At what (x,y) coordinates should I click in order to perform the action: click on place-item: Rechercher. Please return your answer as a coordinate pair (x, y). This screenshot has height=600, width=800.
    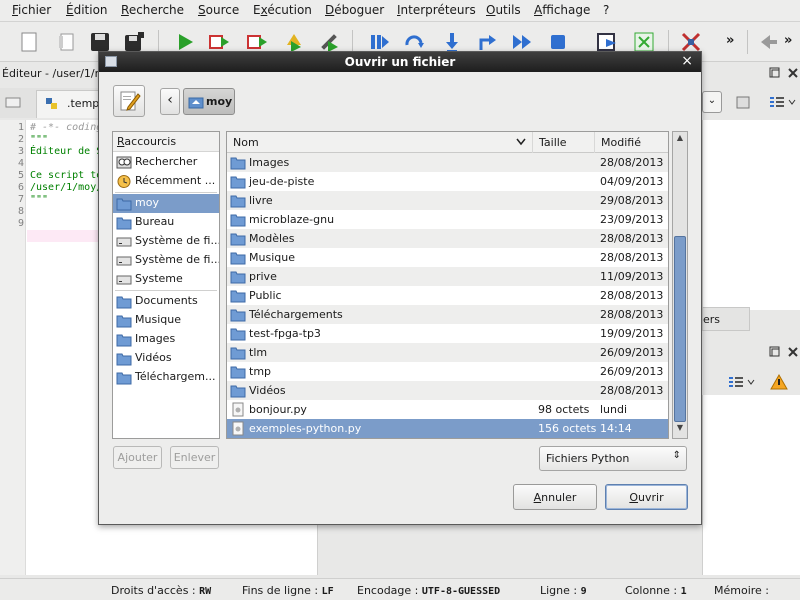
    Looking at the image, I should click on (166, 162).